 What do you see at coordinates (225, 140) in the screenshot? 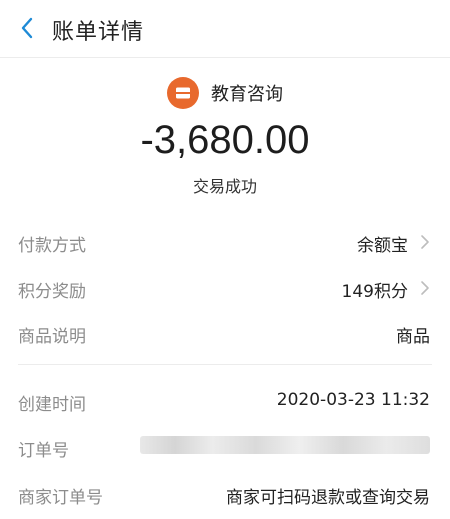
I see `transaction-amount: -3,680.00` at bounding box center [225, 140].